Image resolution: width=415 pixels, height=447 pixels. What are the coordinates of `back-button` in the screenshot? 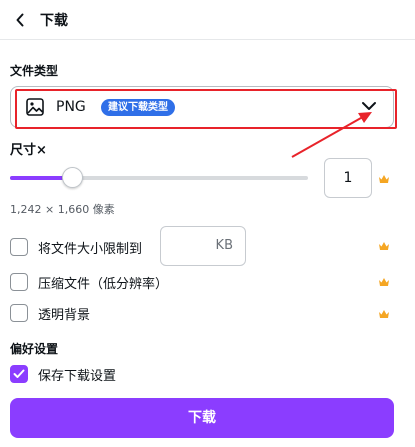 It's located at (20, 20).